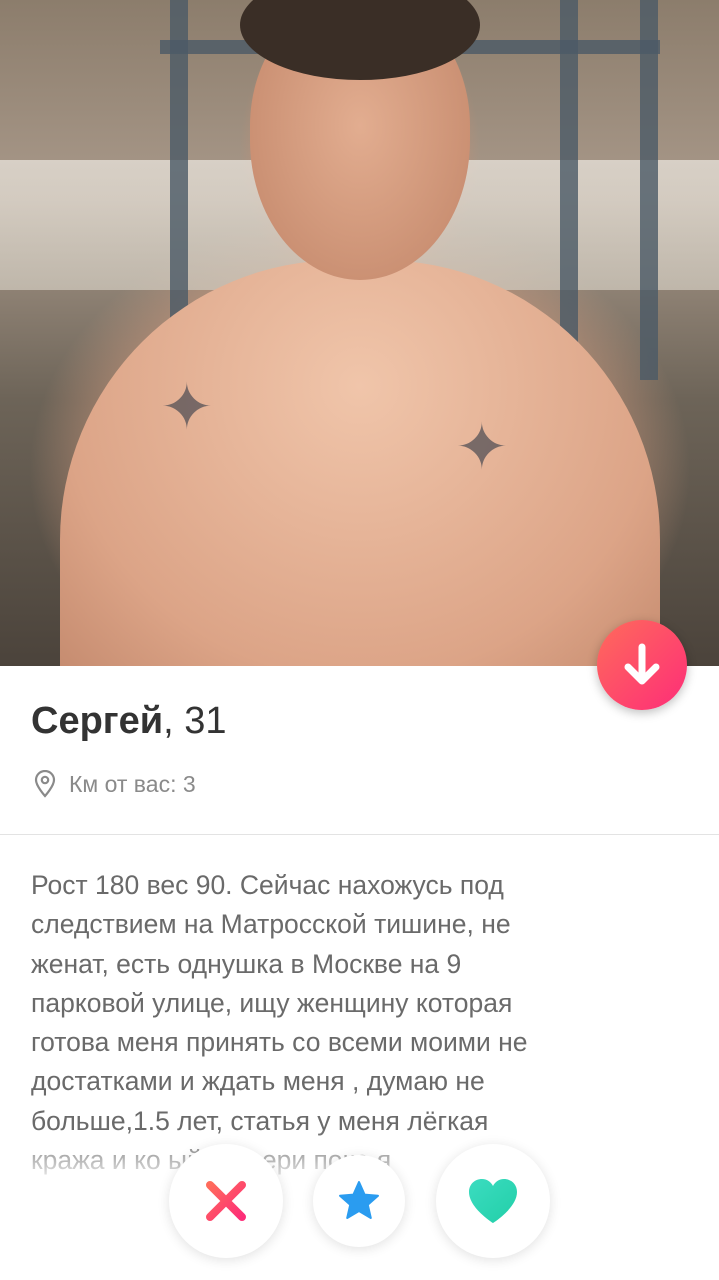  I want to click on distance-row: Км от вас: 3, so click(114, 784).